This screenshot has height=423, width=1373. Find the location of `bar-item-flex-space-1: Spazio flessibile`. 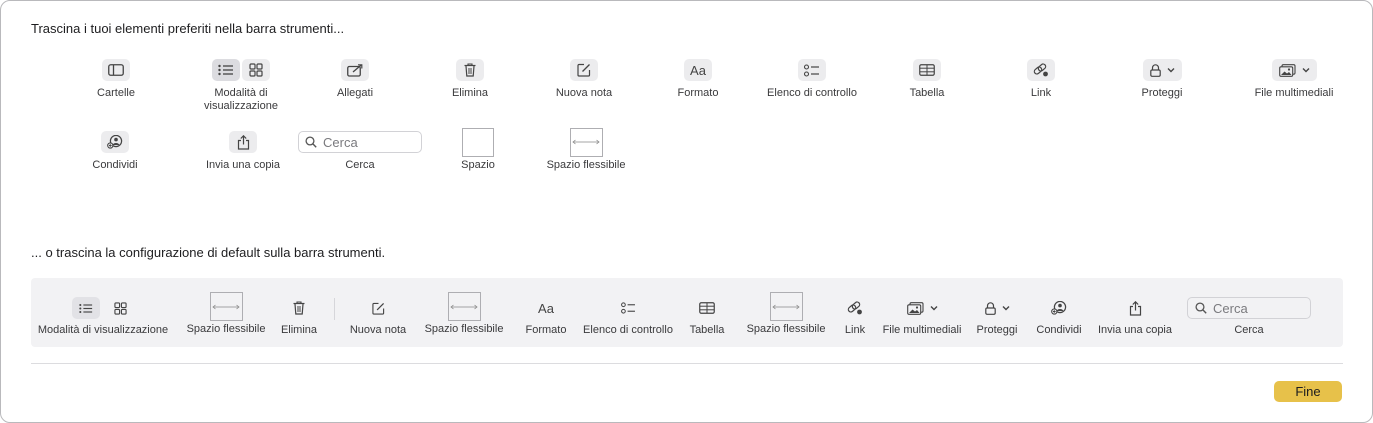

bar-item-flex-space-1: Spazio flessibile is located at coordinates (226, 305).